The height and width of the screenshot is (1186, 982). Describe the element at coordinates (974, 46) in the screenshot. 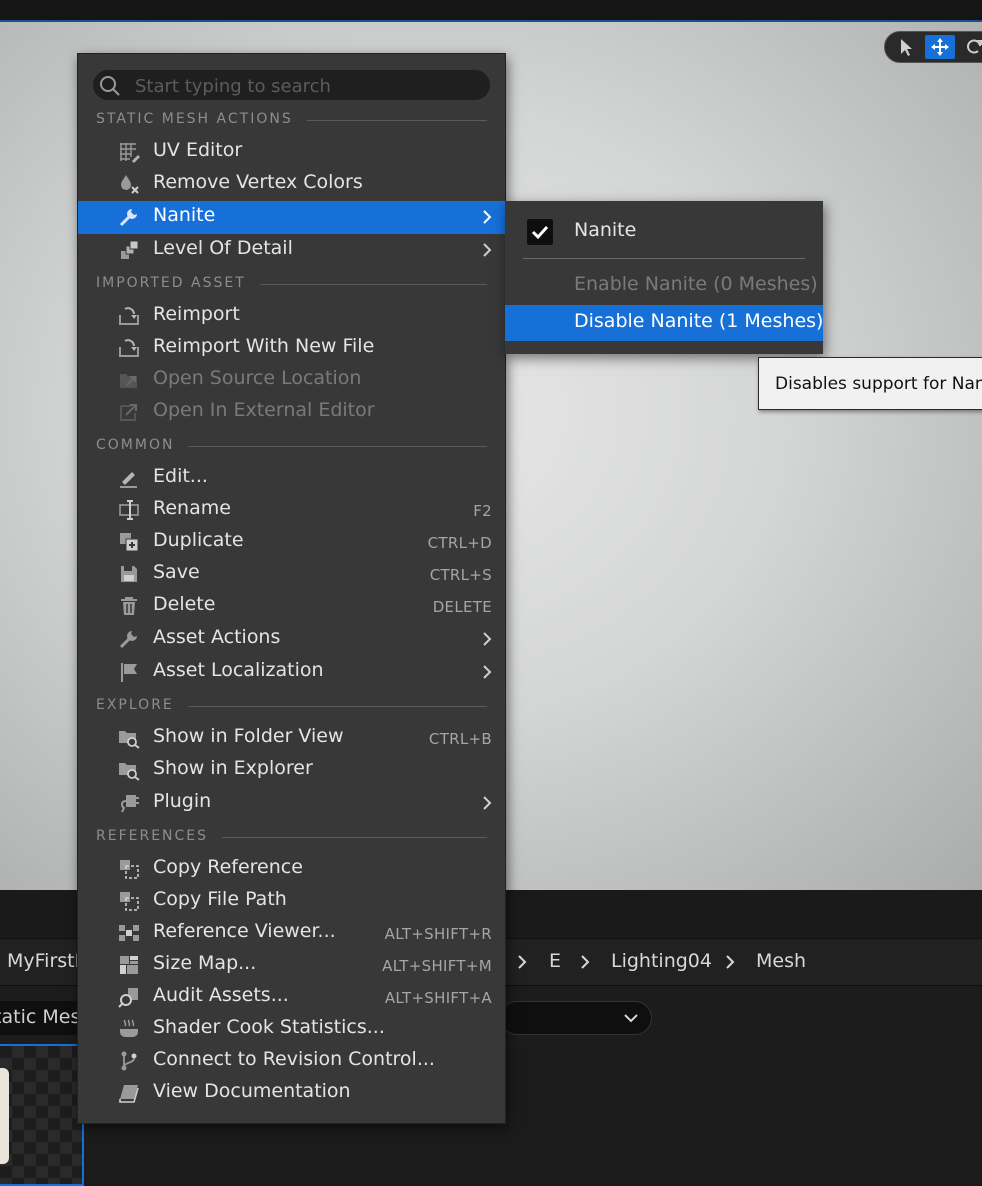

I see `rotate-icon` at that location.